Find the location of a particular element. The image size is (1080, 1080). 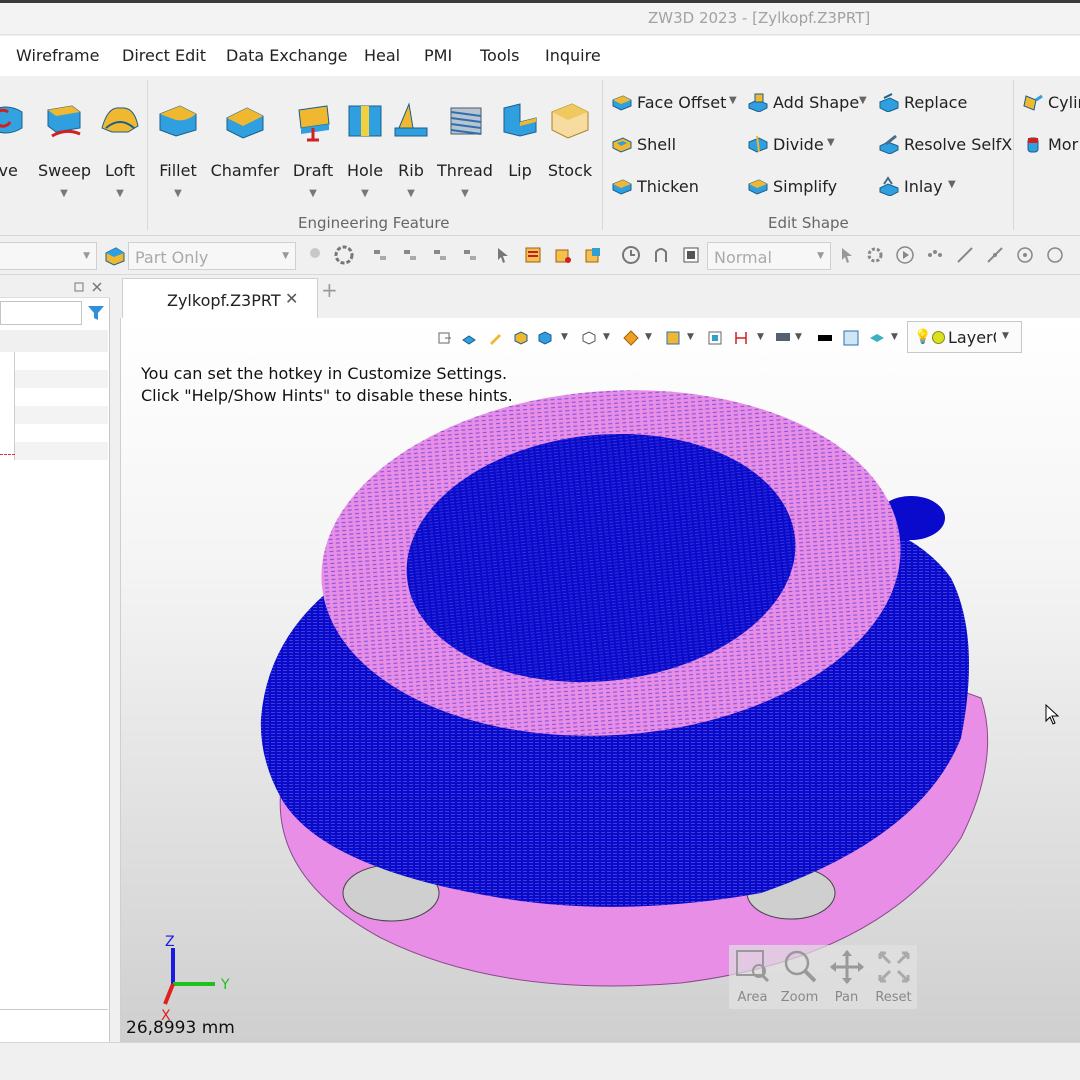

select-face-icon is located at coordinates (411, 255).